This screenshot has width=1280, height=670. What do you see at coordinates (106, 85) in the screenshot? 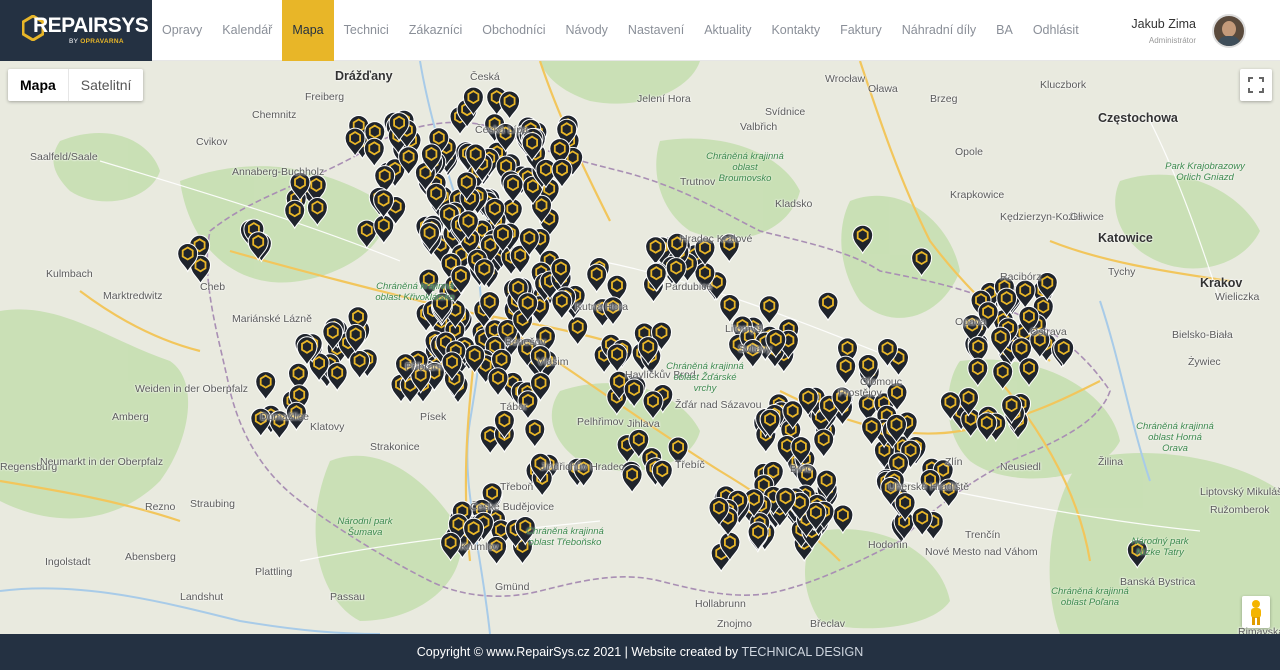
I see `map-type-satellite: Satelitní` at bounding box center [106, 85].